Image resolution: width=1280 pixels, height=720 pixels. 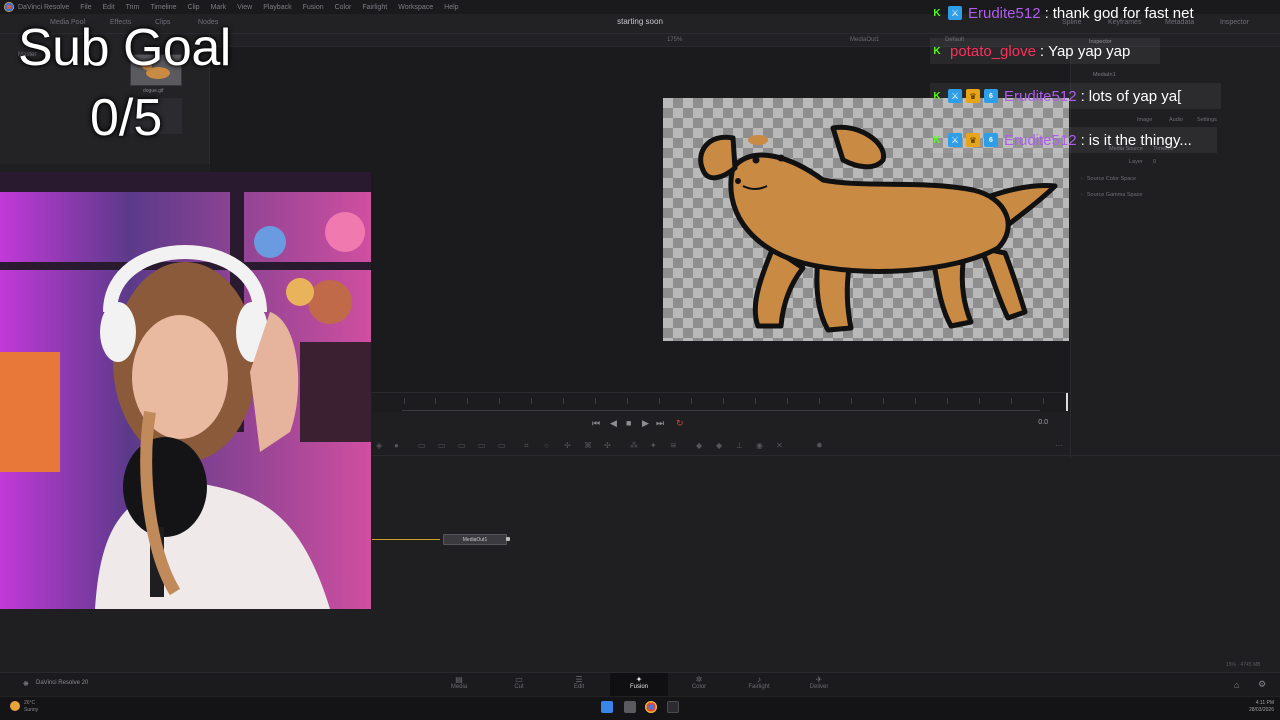 What do you see at coordinates (596, 423) in the screenshot?
I see `go-to-start-icon: ⏮` at bounding box center [596, 423].